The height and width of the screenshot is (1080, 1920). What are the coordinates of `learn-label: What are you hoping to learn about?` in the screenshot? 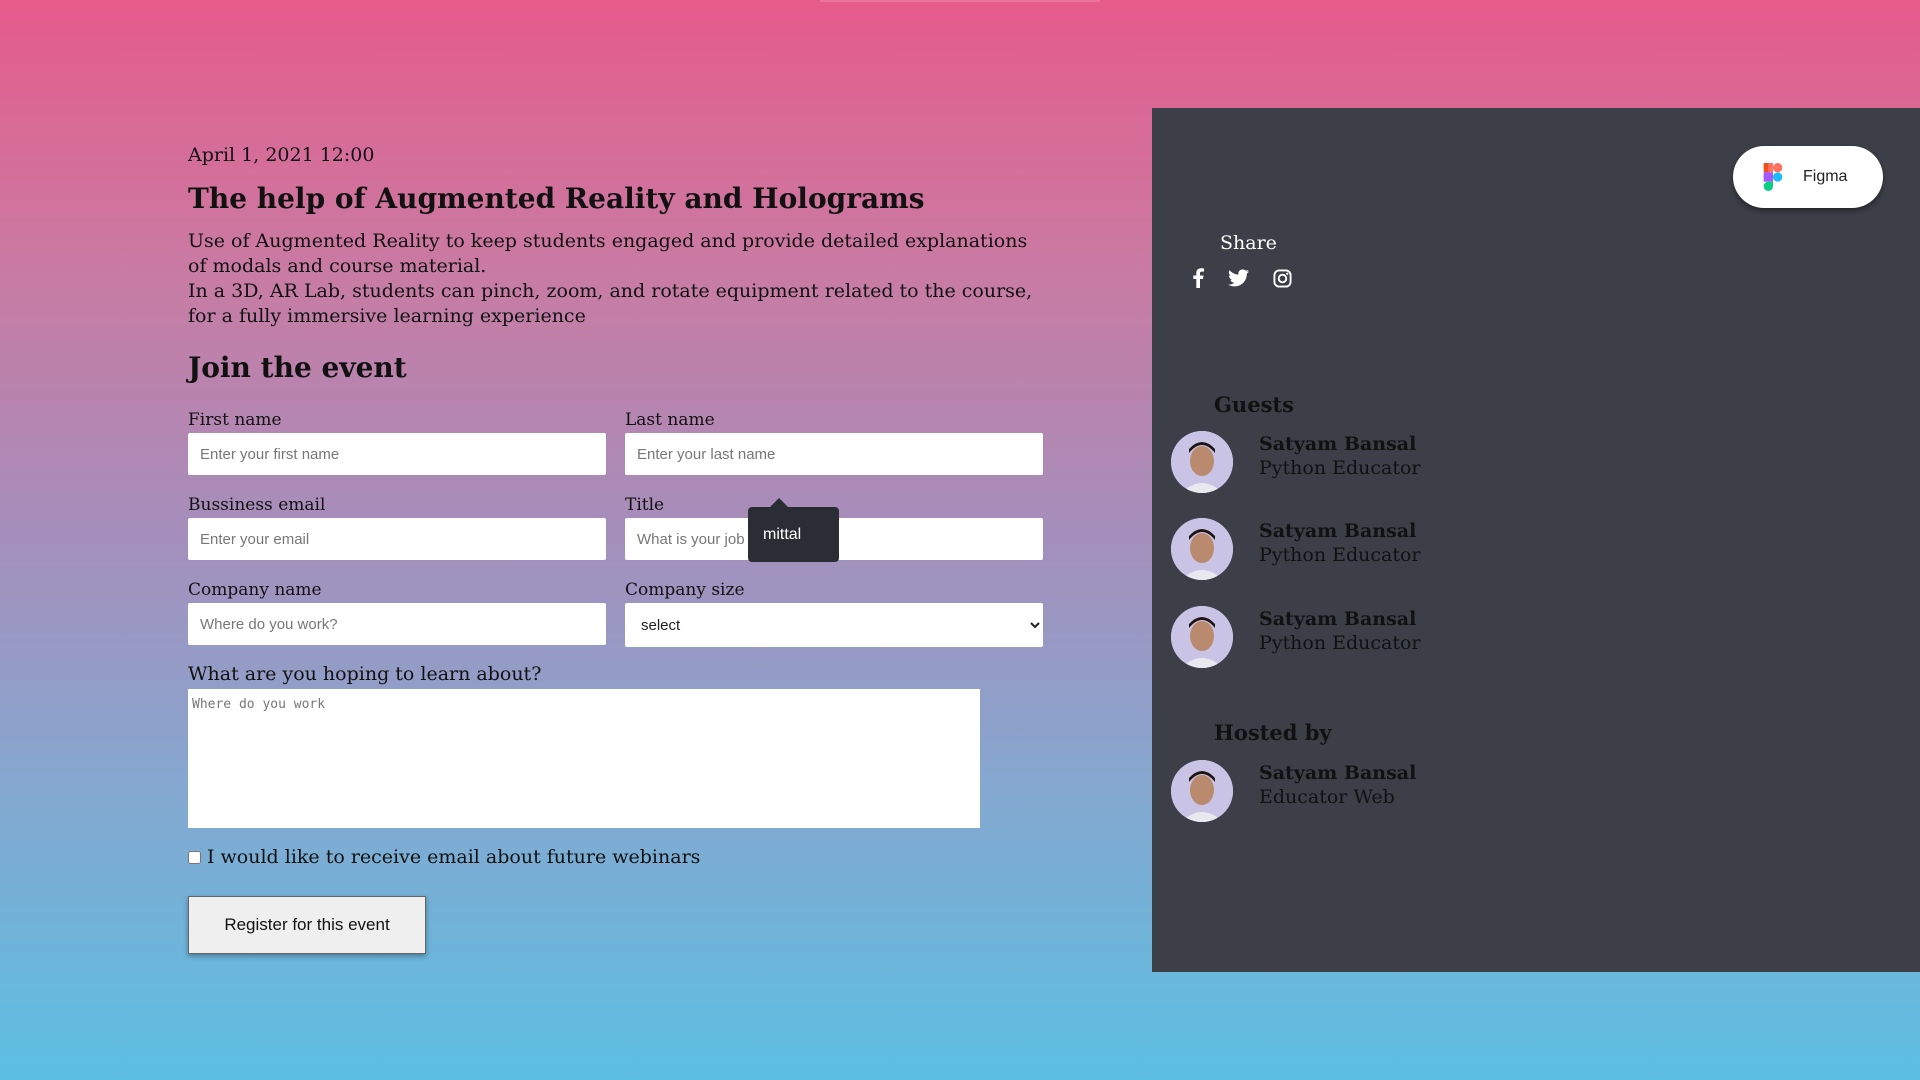 It's located at (365, 674).